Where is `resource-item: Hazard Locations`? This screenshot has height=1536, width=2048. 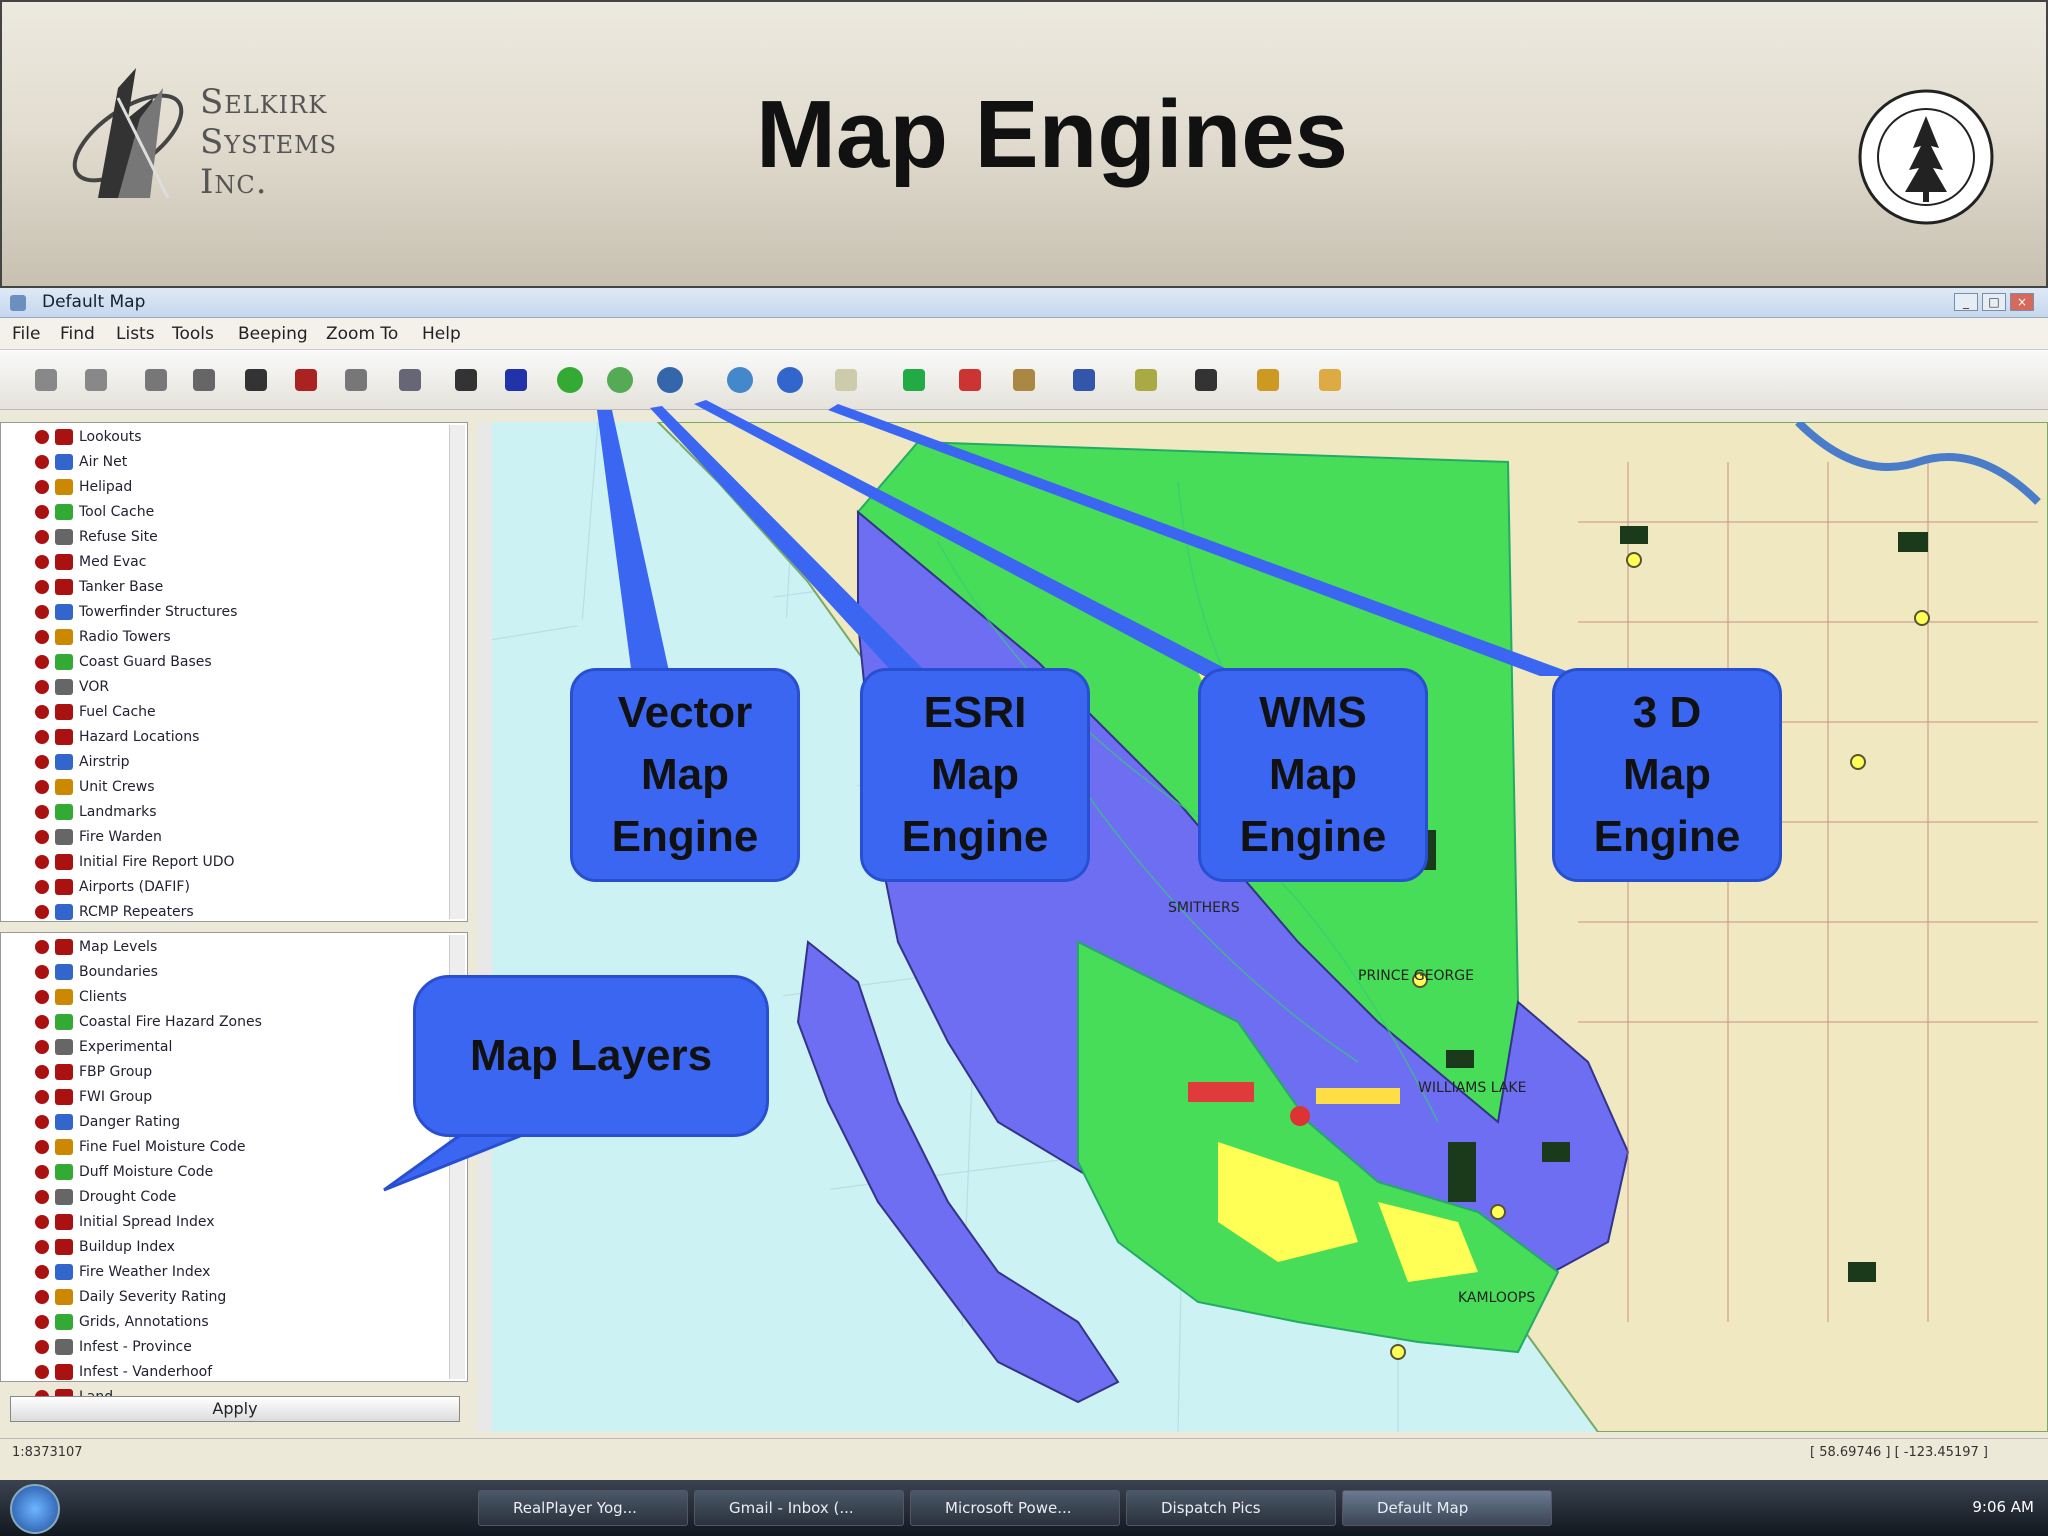 resource-item: Hazard Locations is located at coordinates (117, 741).